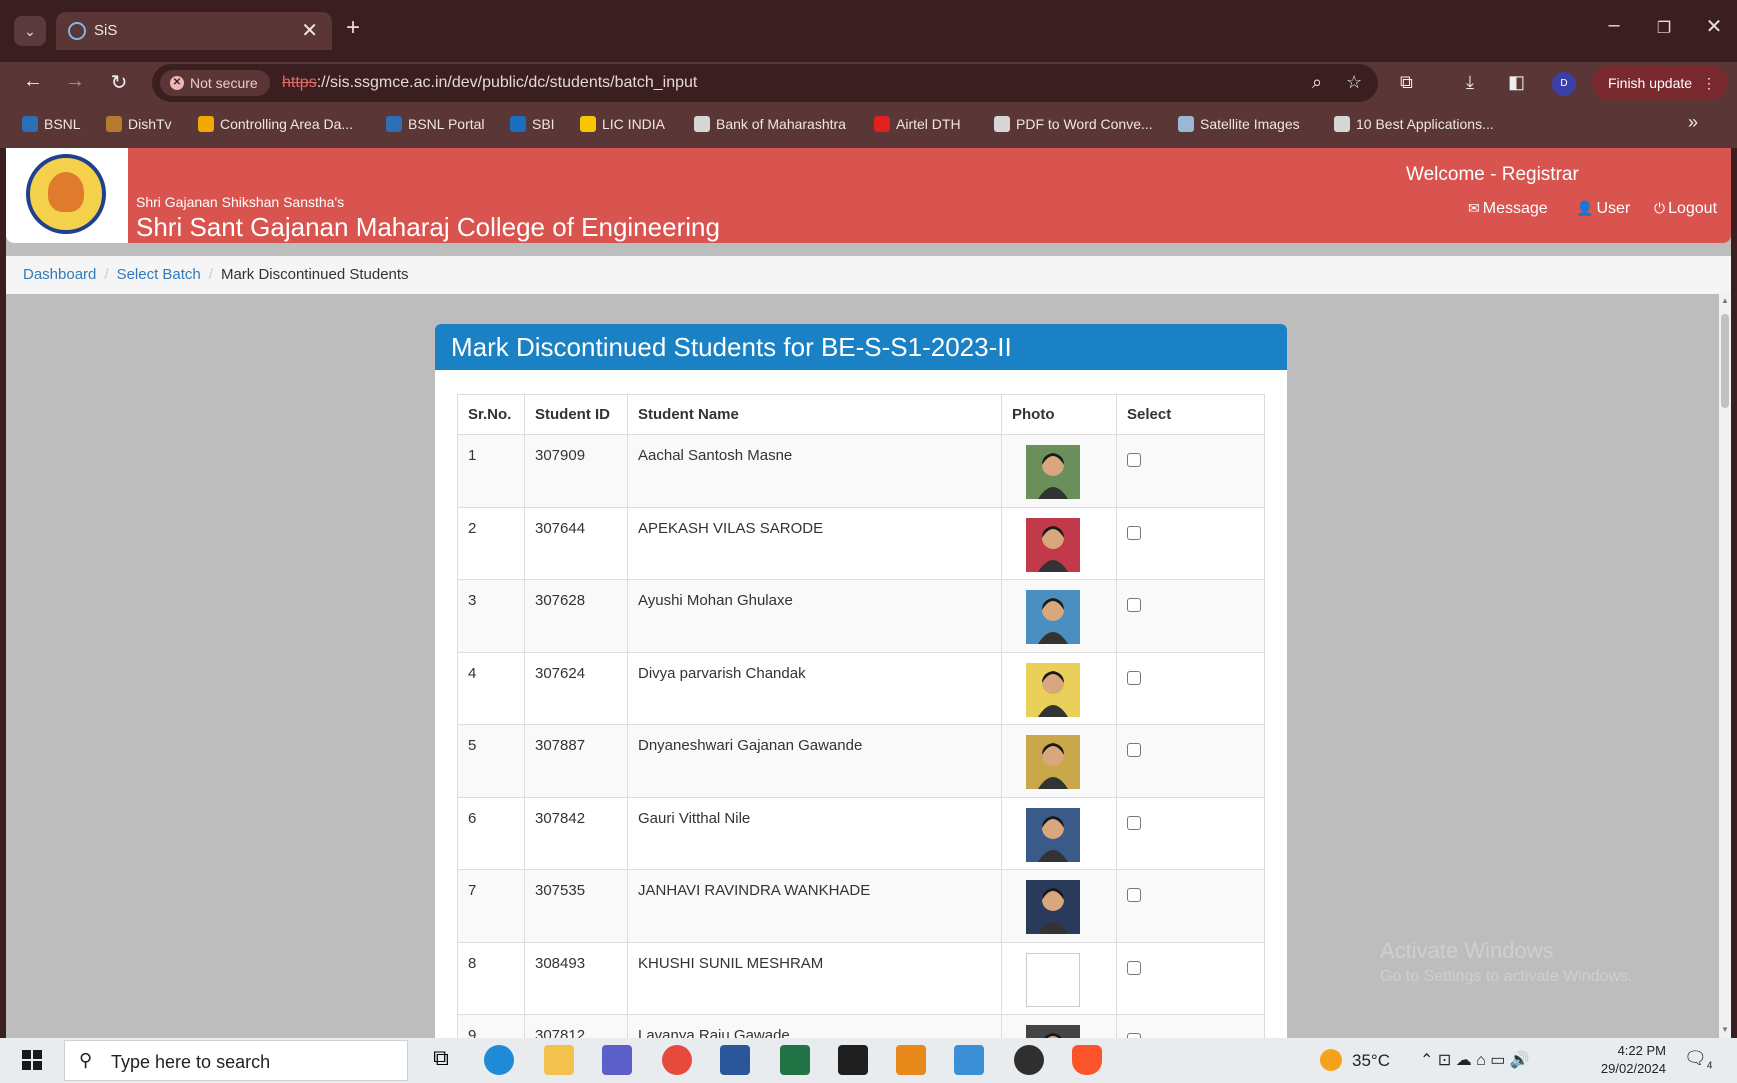 Image resolution: width=1737 pixels, height=1083 pixels. I want to click on bookmark-item: LIC INDIA, so click(622, 124).